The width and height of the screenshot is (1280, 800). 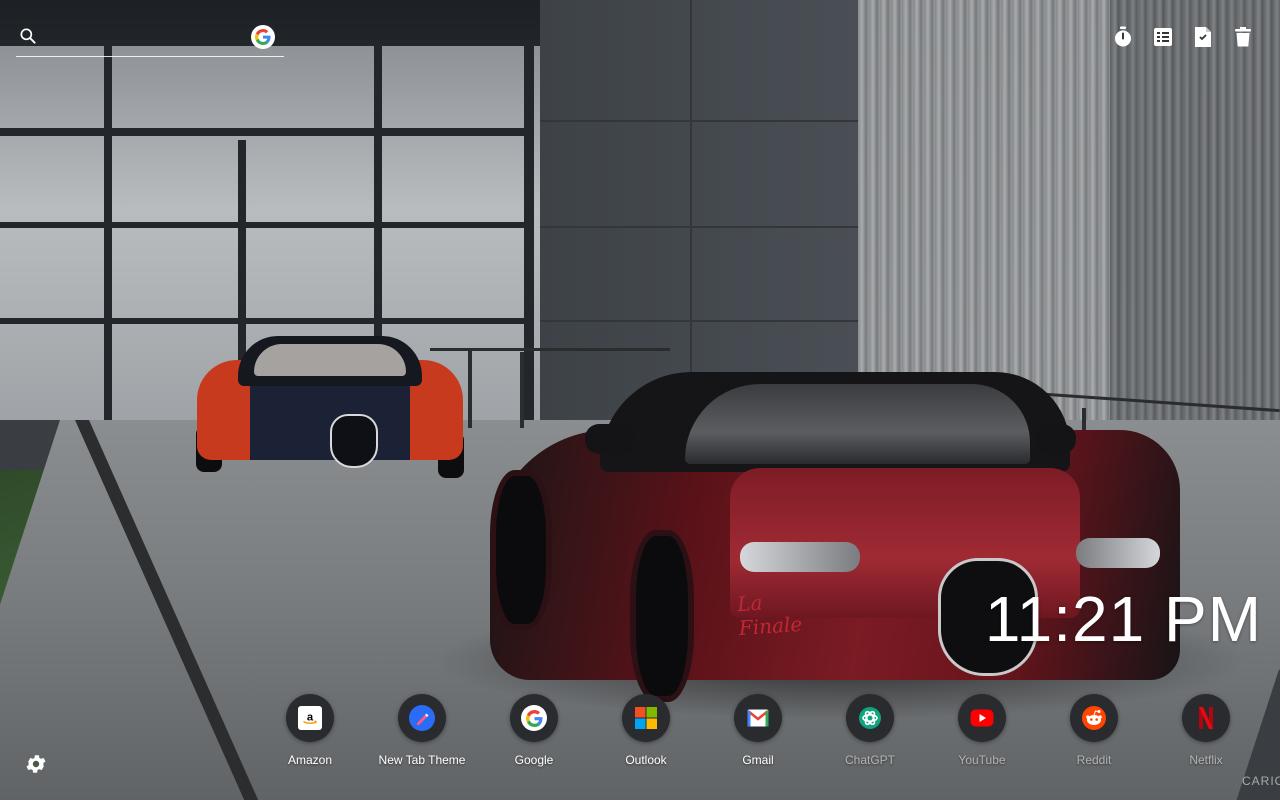 I want to click on clock-time: 11:21 PM, so click(x=1123, y=619).